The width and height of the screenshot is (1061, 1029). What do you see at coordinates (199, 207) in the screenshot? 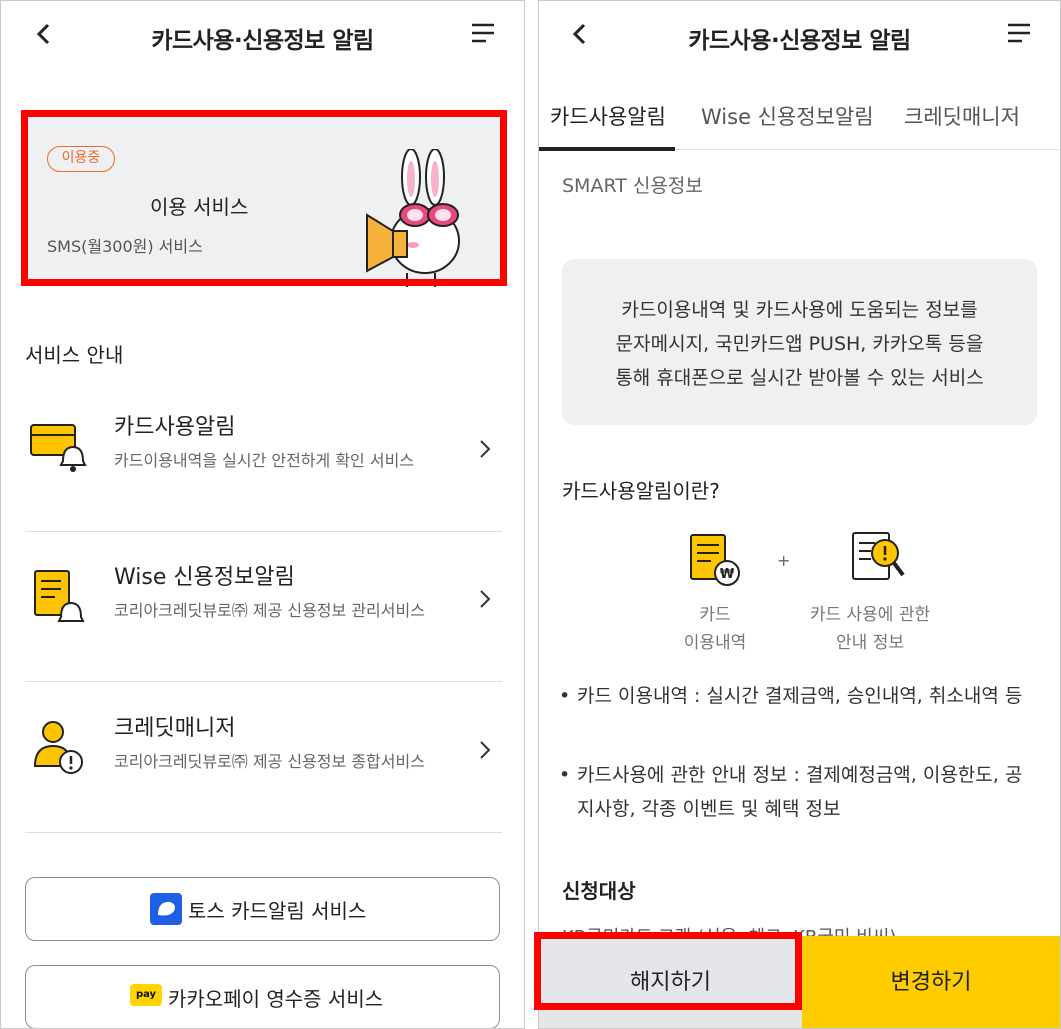
I see `card-title: 이용 서비스` at bounding box center [199, 207].